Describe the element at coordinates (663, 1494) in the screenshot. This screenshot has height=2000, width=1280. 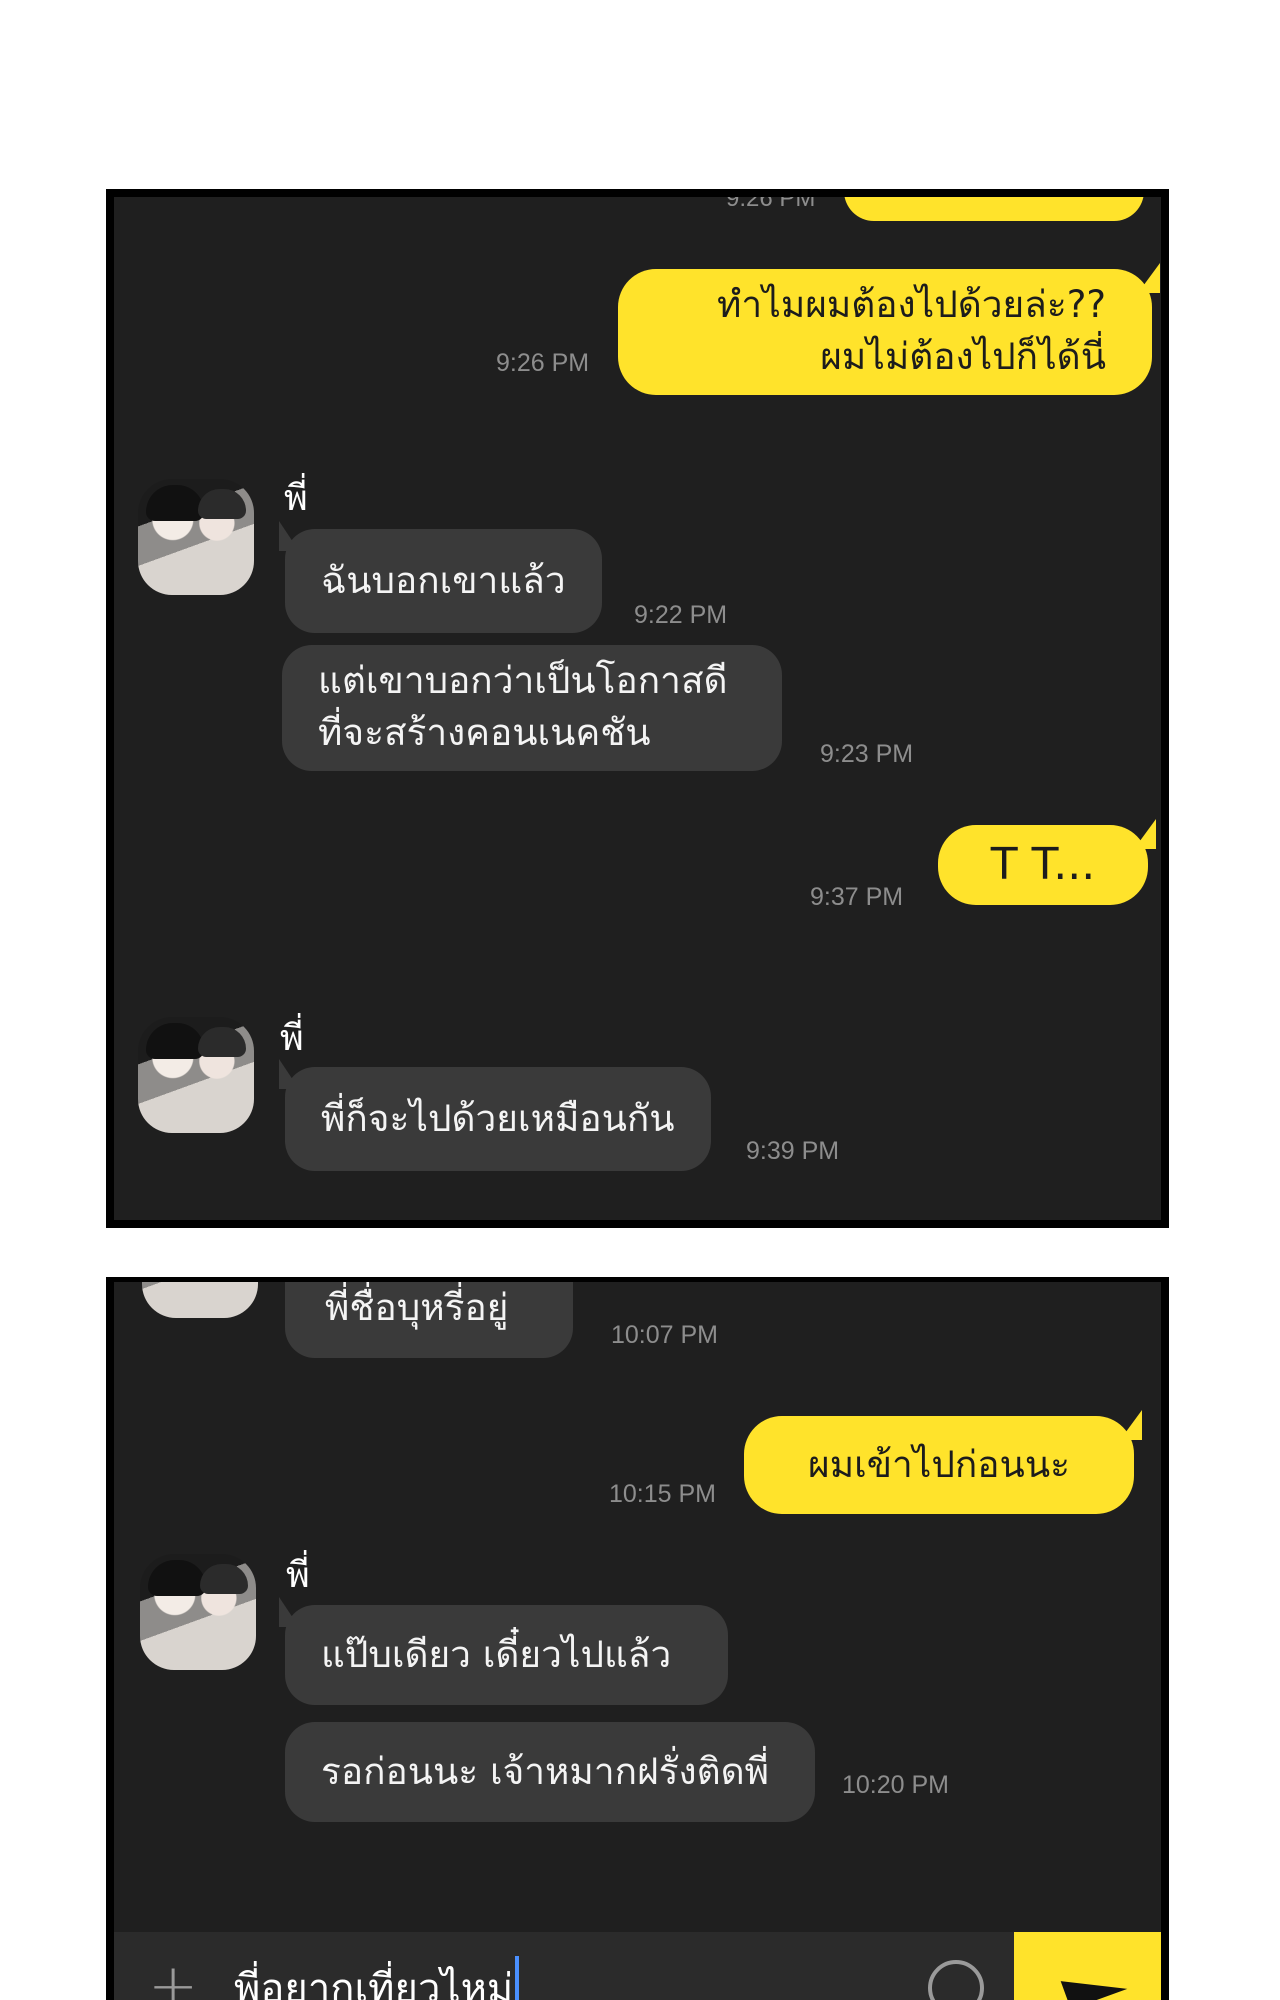
I see `message-time: 10:15 PM` at that location.